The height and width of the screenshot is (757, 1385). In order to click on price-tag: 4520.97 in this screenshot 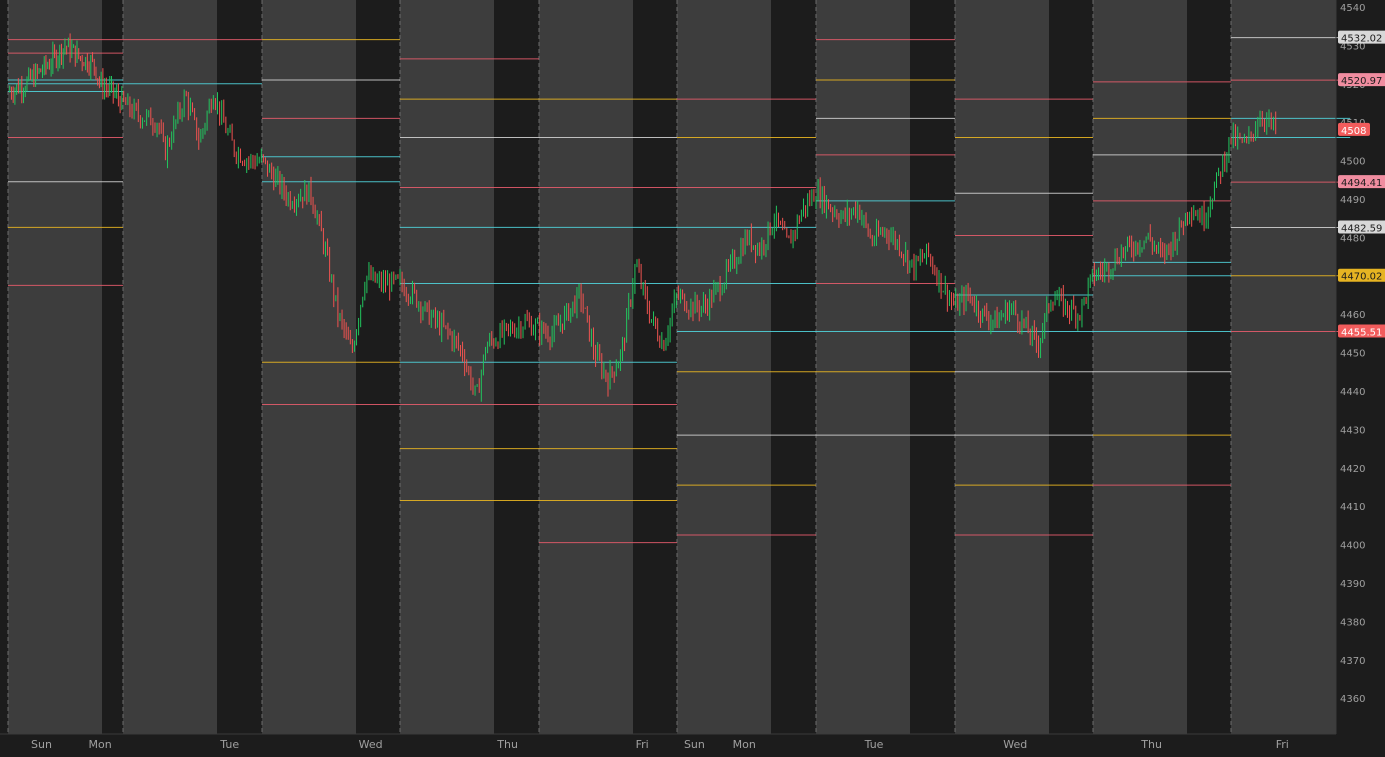, I will do `click(1361, 80)`.